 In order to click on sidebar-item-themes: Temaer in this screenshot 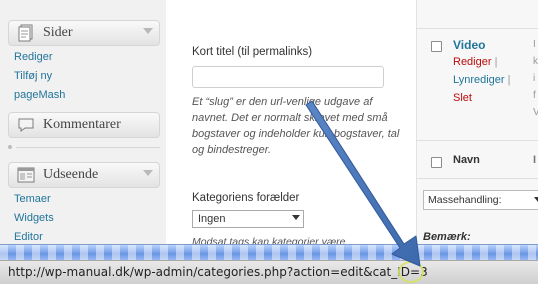, I will do `click(32, 199)`.